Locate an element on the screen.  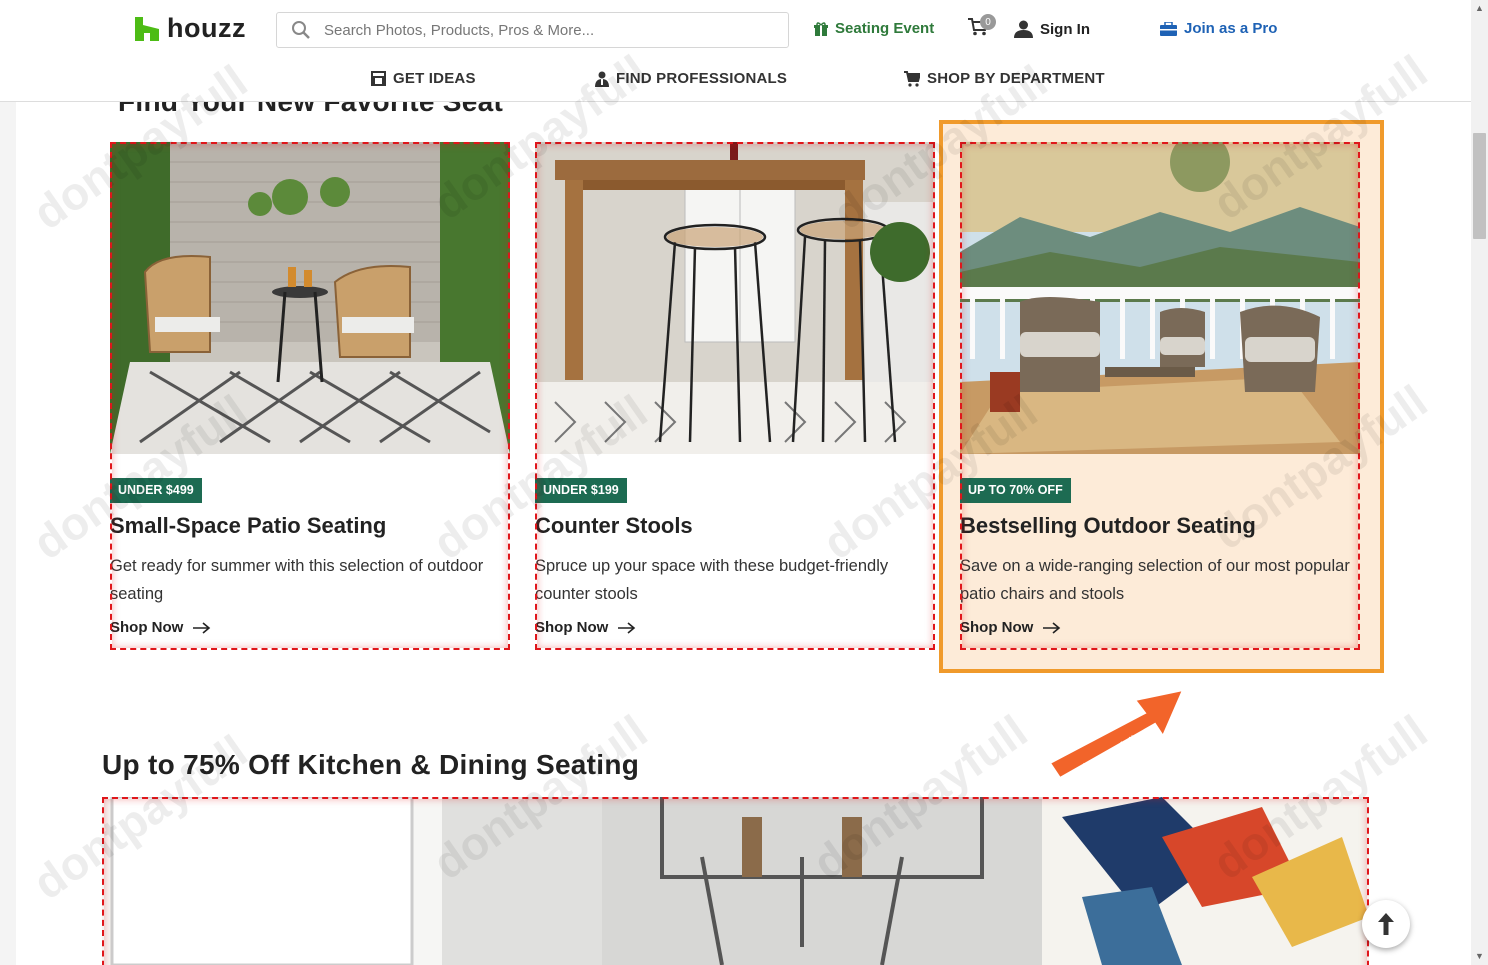
nav-shop-by-department: SHOP BY DEPARTMENT is located at coordinates (1004, 78).